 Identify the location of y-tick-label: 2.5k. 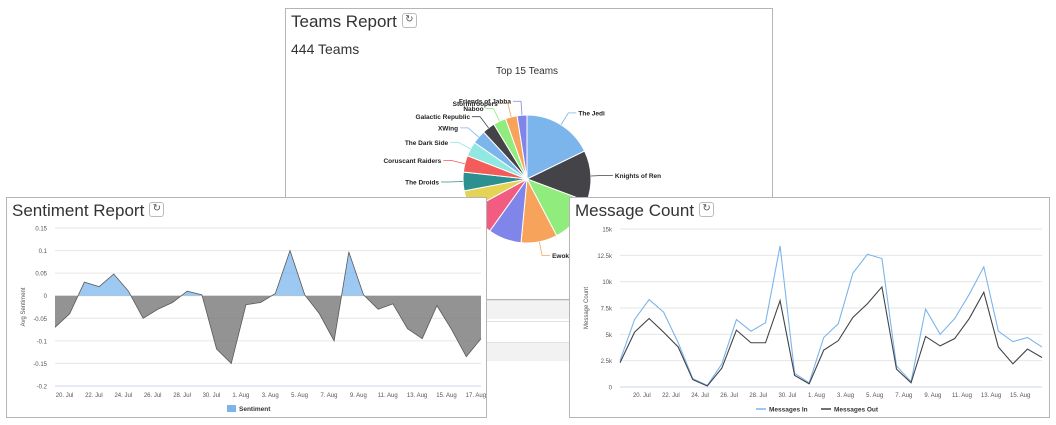
(607, 362).